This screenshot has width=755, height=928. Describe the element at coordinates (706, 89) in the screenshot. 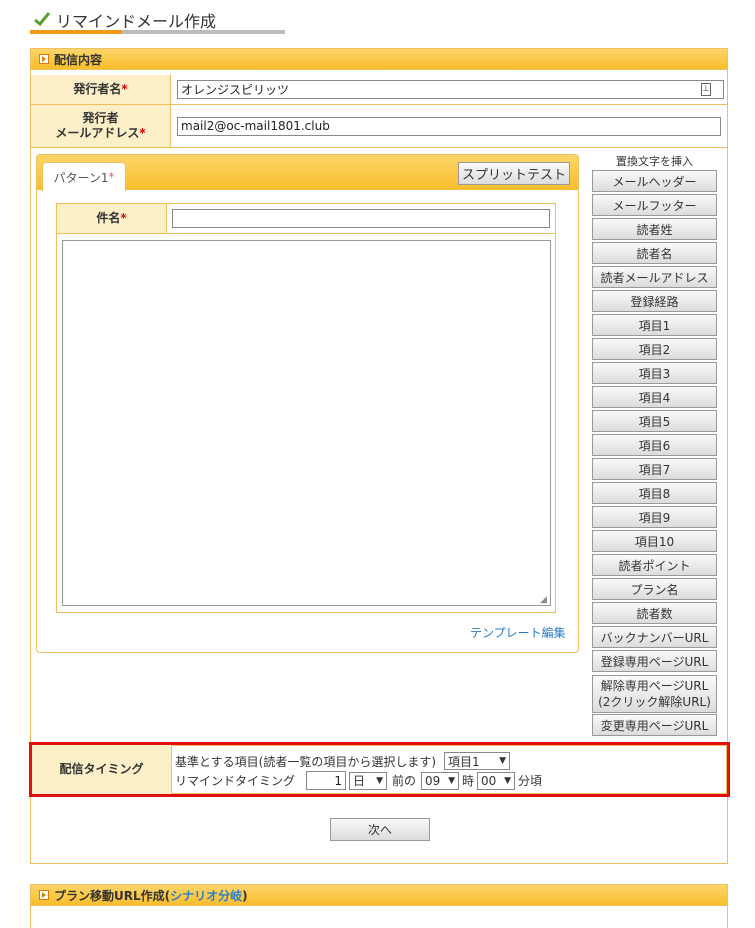

I see `contact-card-icon: ⊥` at that location.